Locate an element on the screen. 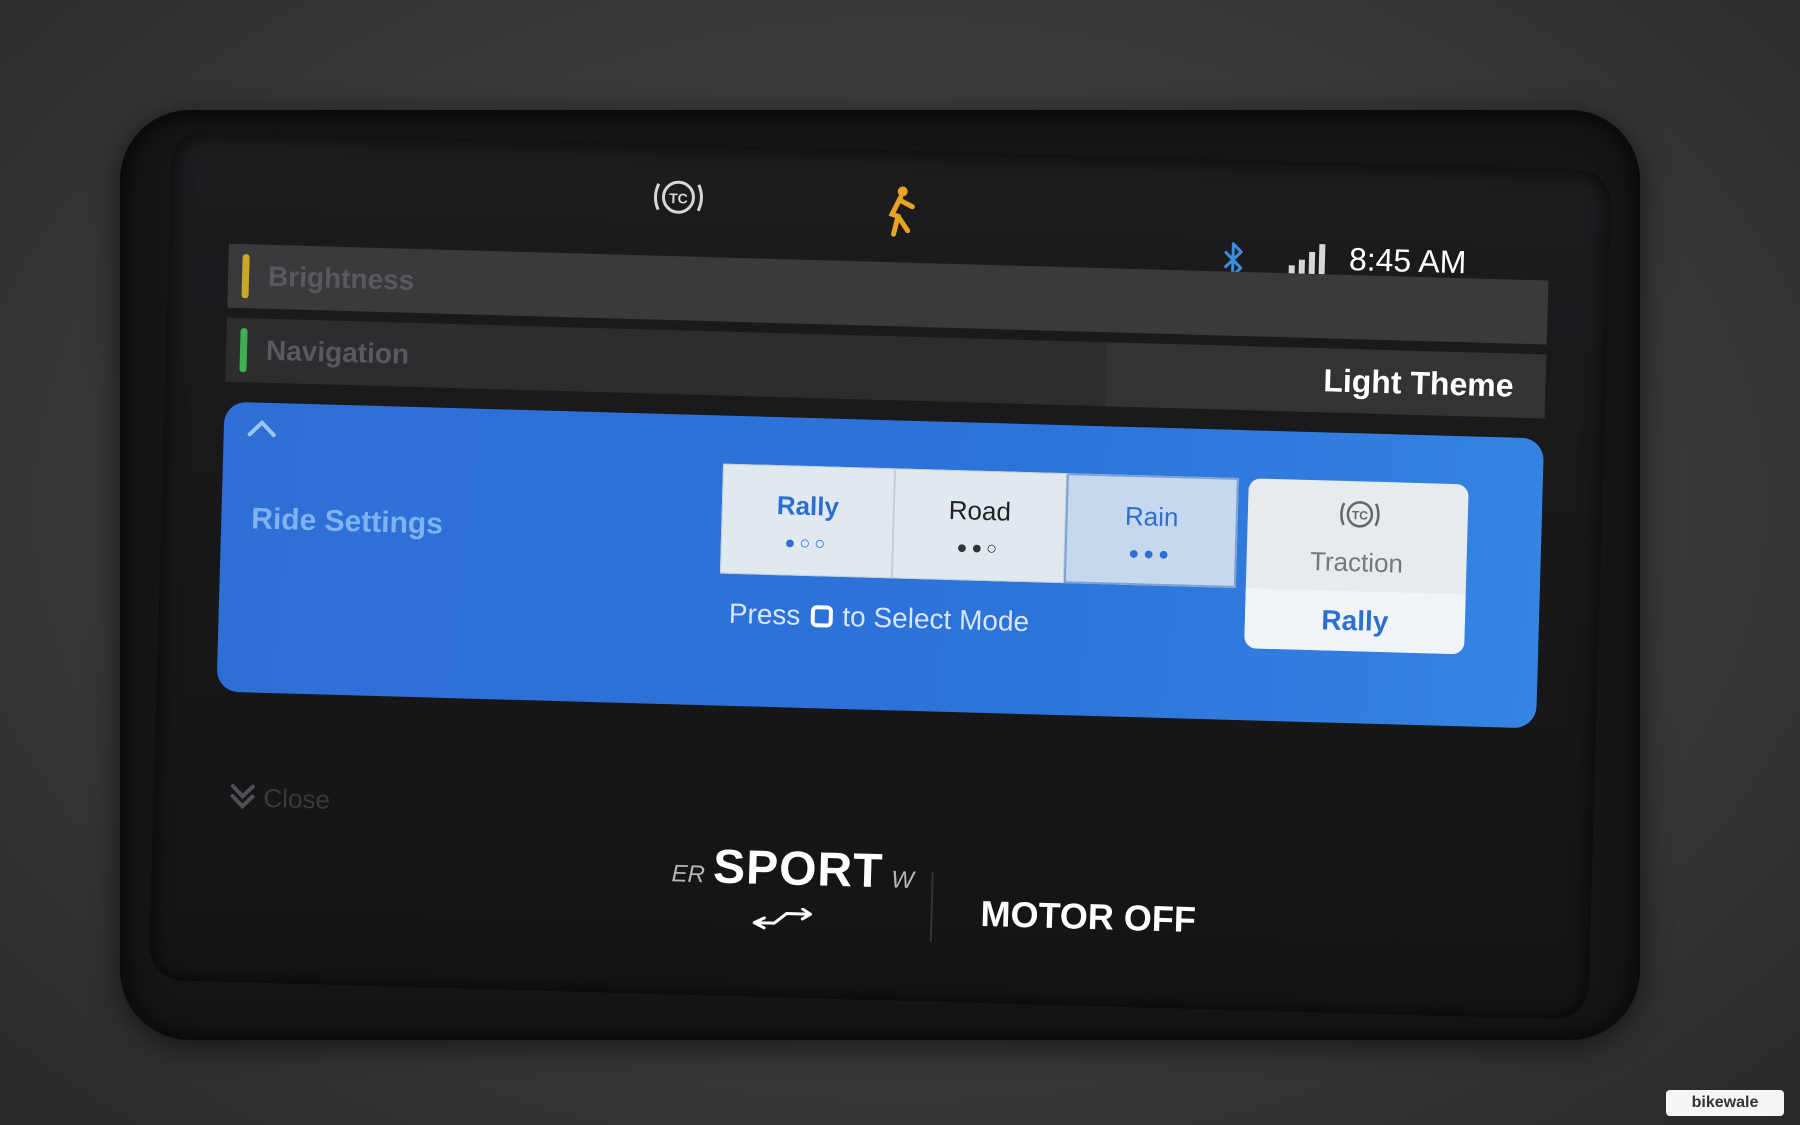  traction-control-icon: TC is located at coordinates (1359, 514).